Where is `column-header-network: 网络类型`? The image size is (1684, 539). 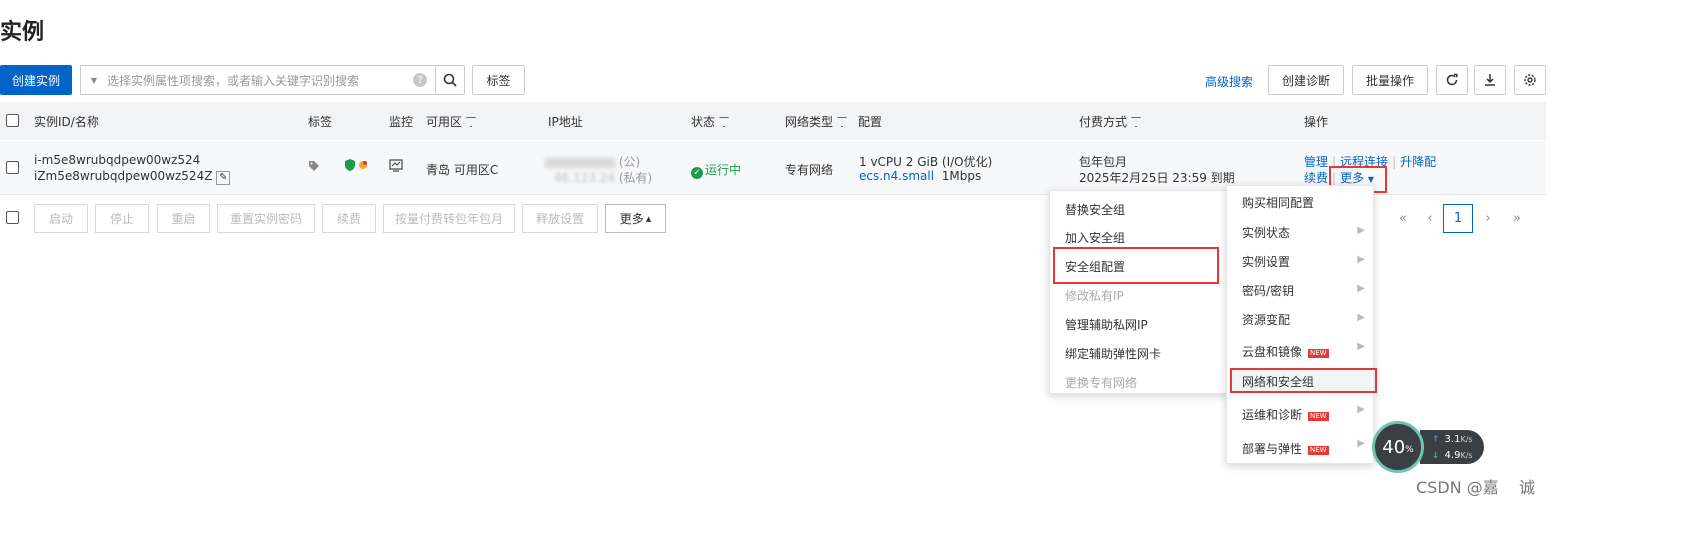
column-header-network: 网络类型 is located at coordinates (816, 121).